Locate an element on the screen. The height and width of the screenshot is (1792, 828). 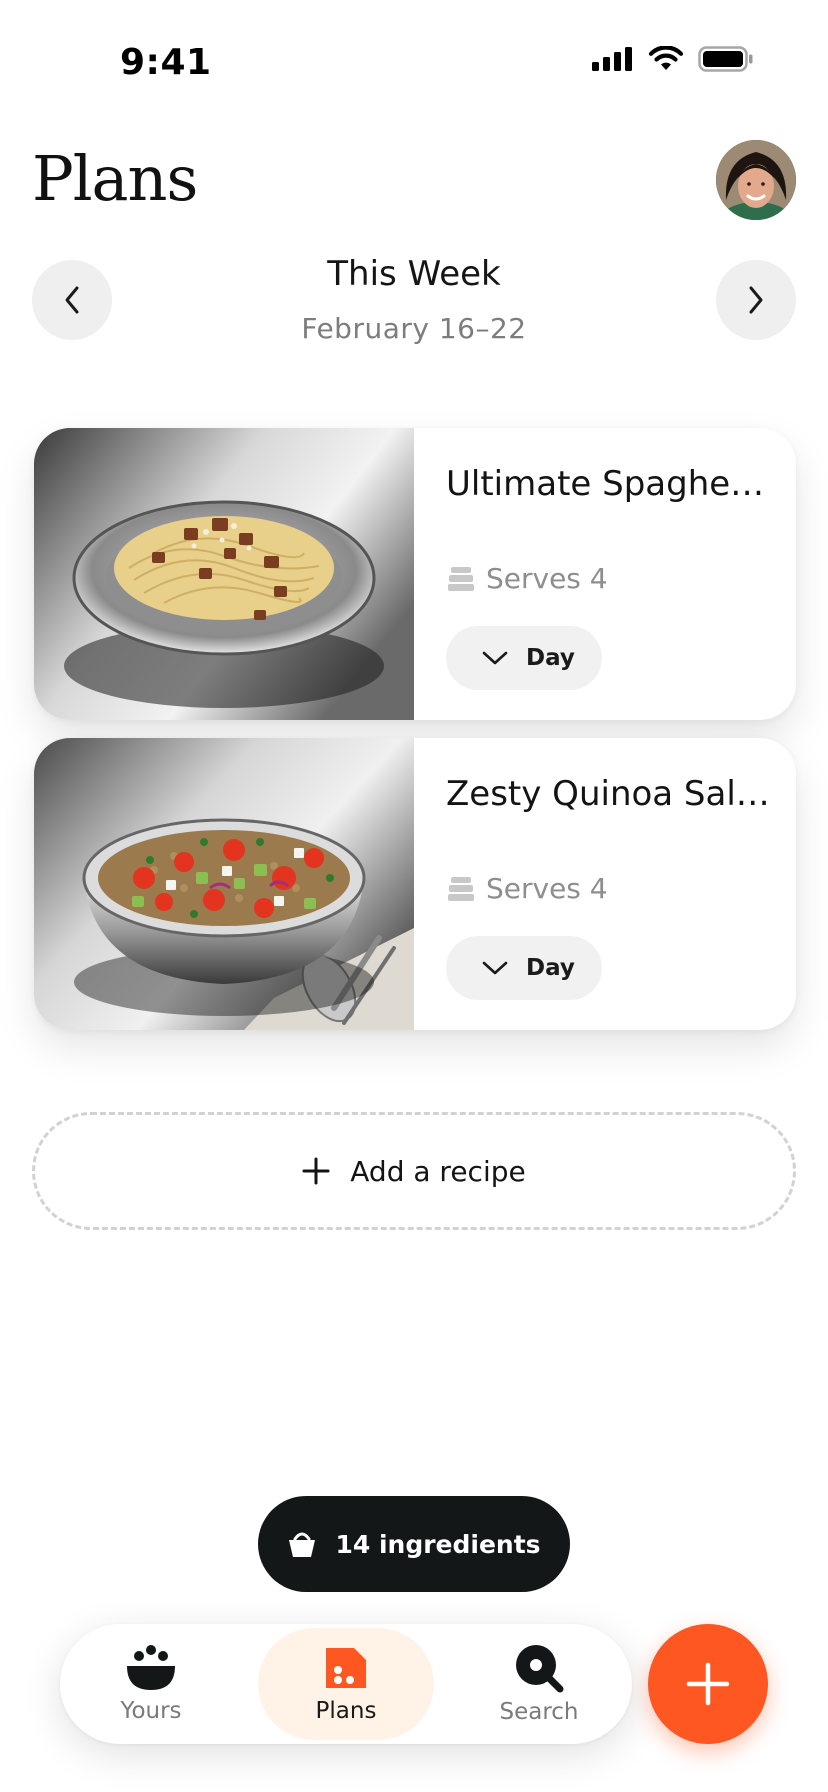
status-icons is located at coordinates (673, 59).